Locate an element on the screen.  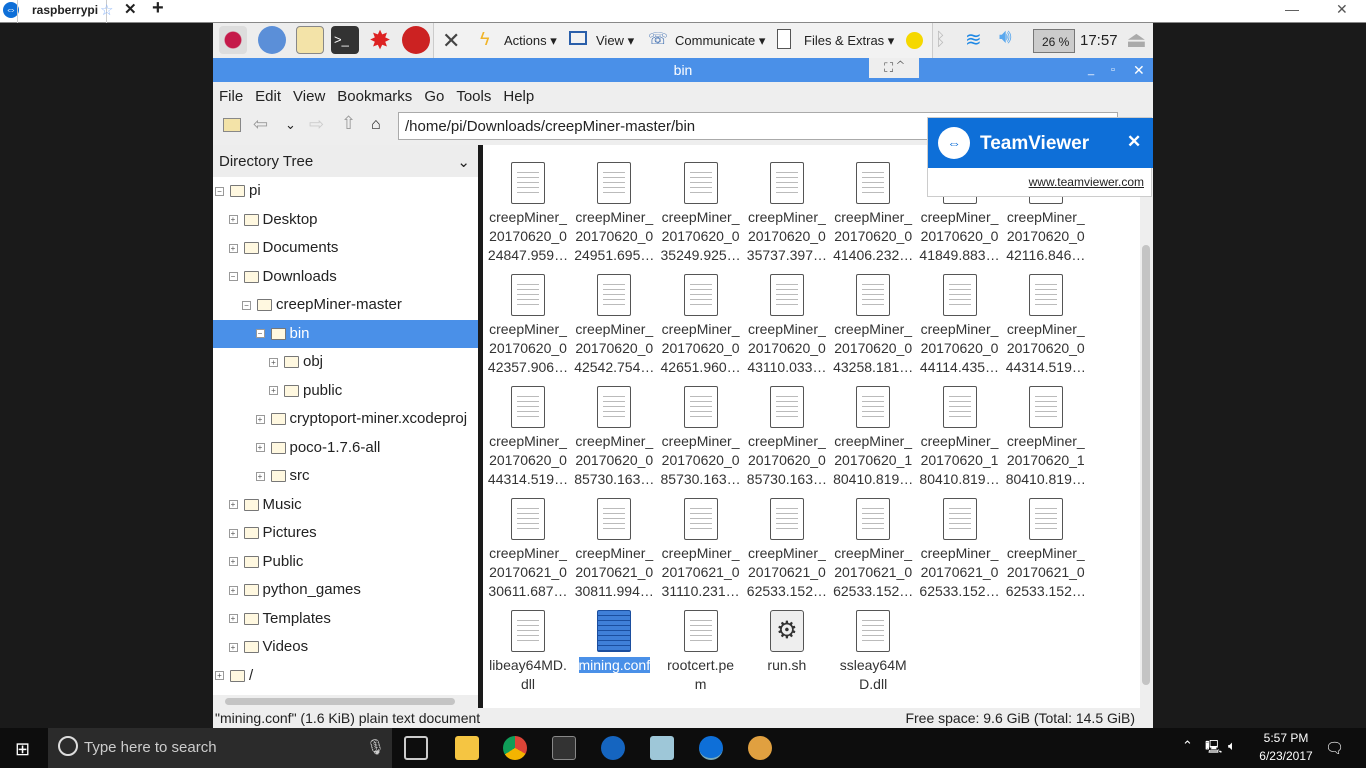
tree-item: + poco-1.7.6-all is located at coordinates (345, 448).